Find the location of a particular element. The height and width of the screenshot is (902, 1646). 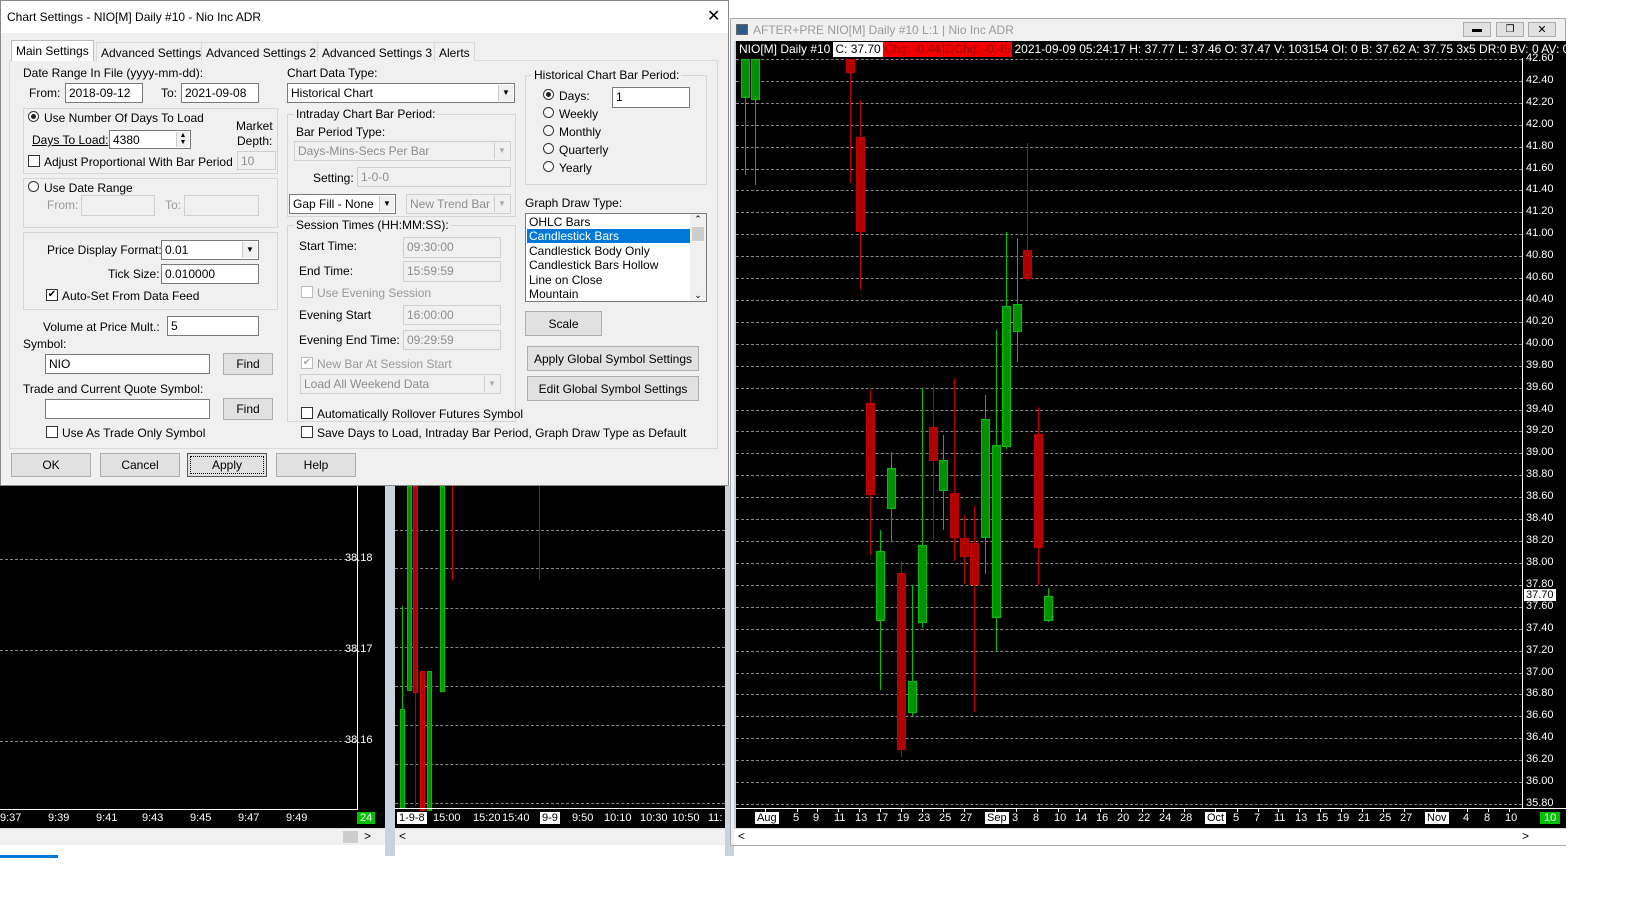

date-label: 3 is located at coordinates (1015, 818).